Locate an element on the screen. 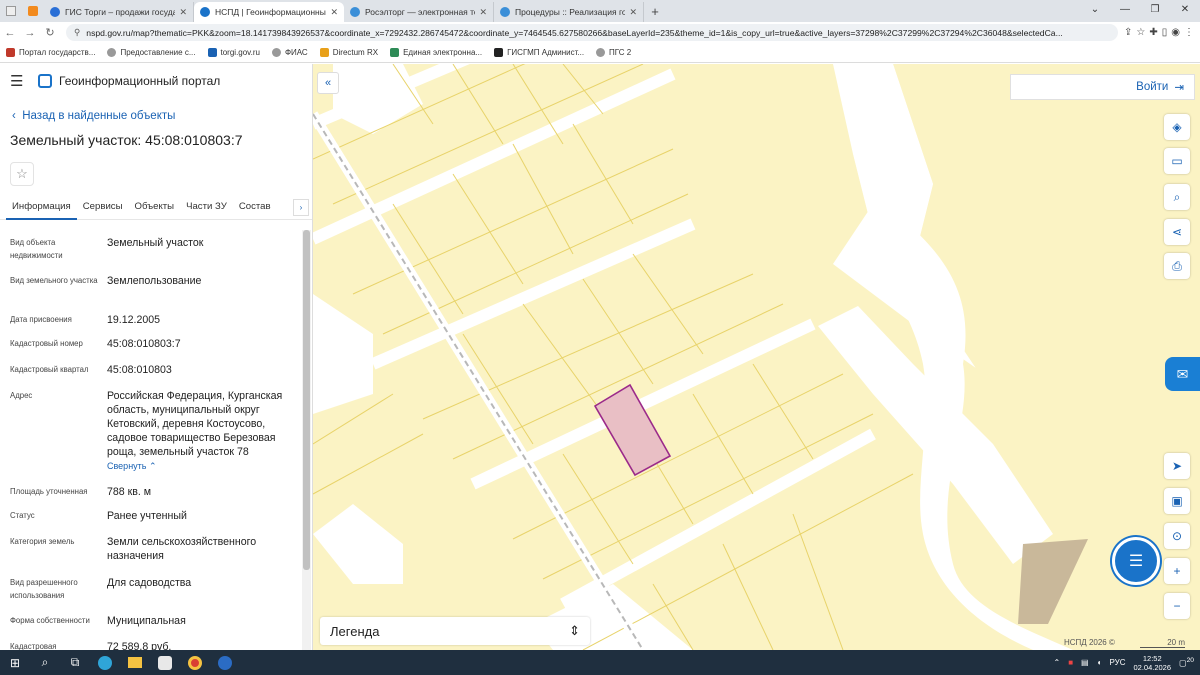 The height and width of the screenshot is (675, 1200). yandex-icon is located at coordinates (225, 662).